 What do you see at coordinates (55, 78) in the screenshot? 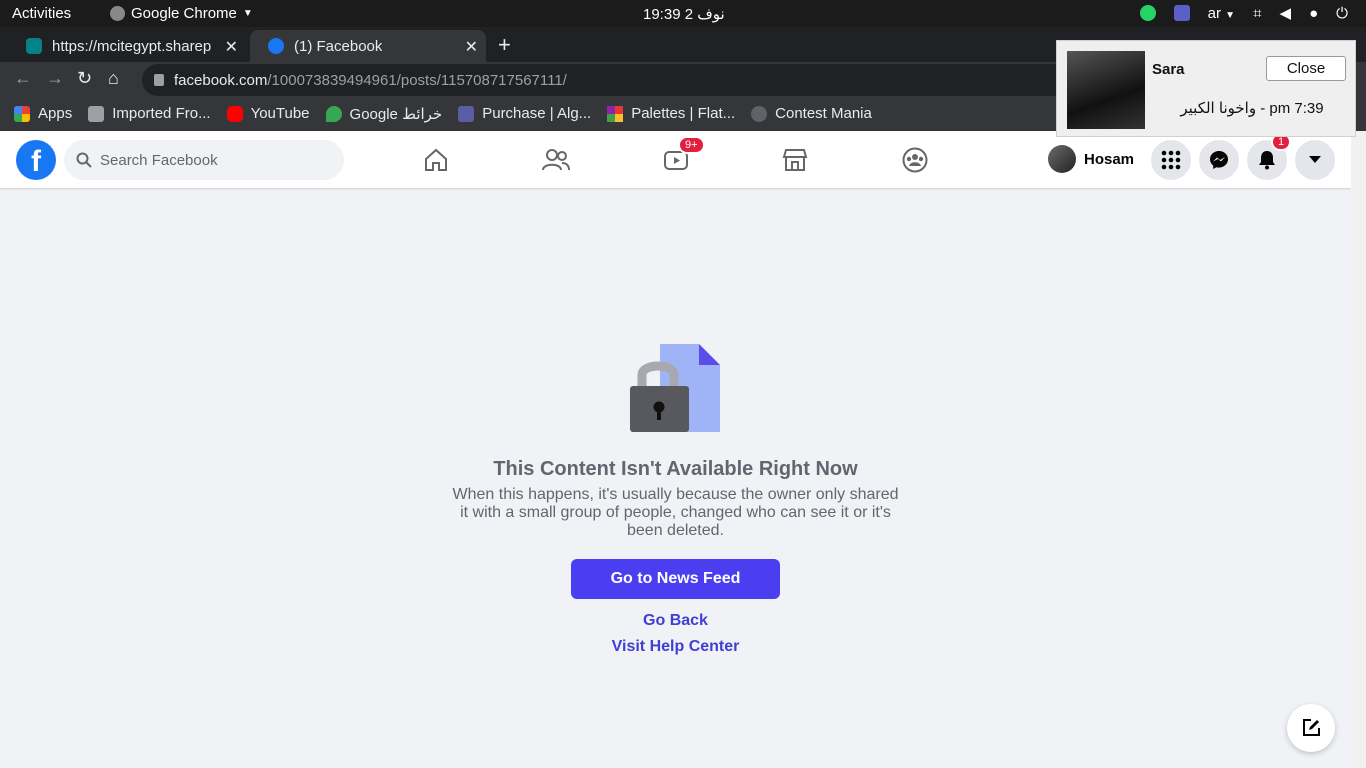
I see `forward-icon: →` at bounding box center [55, 78].